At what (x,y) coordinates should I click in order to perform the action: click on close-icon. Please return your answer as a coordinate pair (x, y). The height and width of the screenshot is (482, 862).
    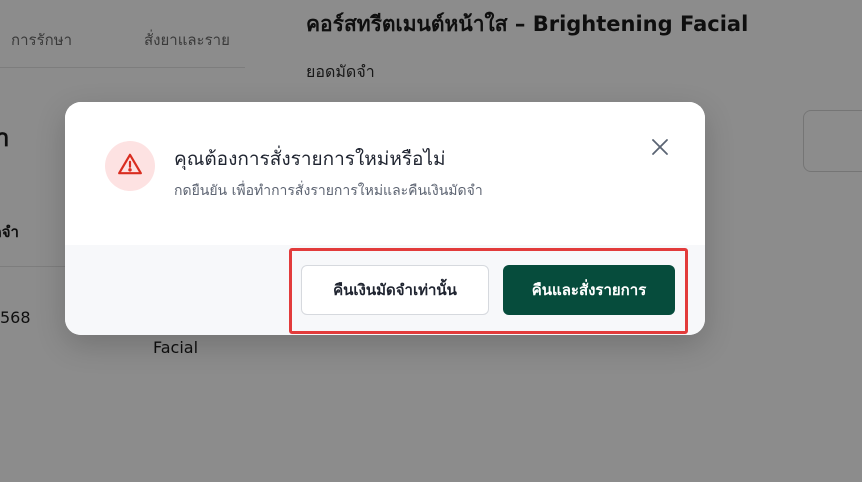
    Looking at the image, I should click on (660, 149).